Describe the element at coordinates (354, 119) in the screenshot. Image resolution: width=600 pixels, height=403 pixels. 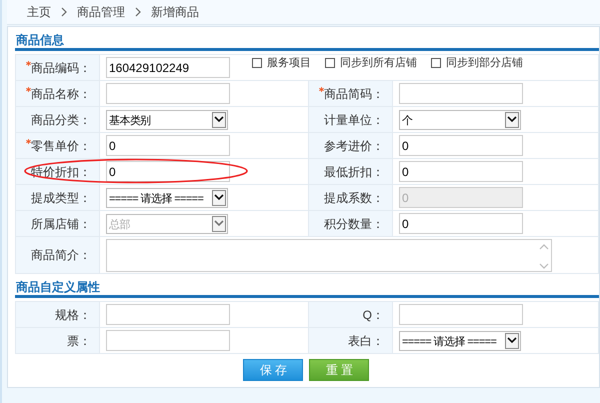
I see `field-label: 计量单位：` at that location.